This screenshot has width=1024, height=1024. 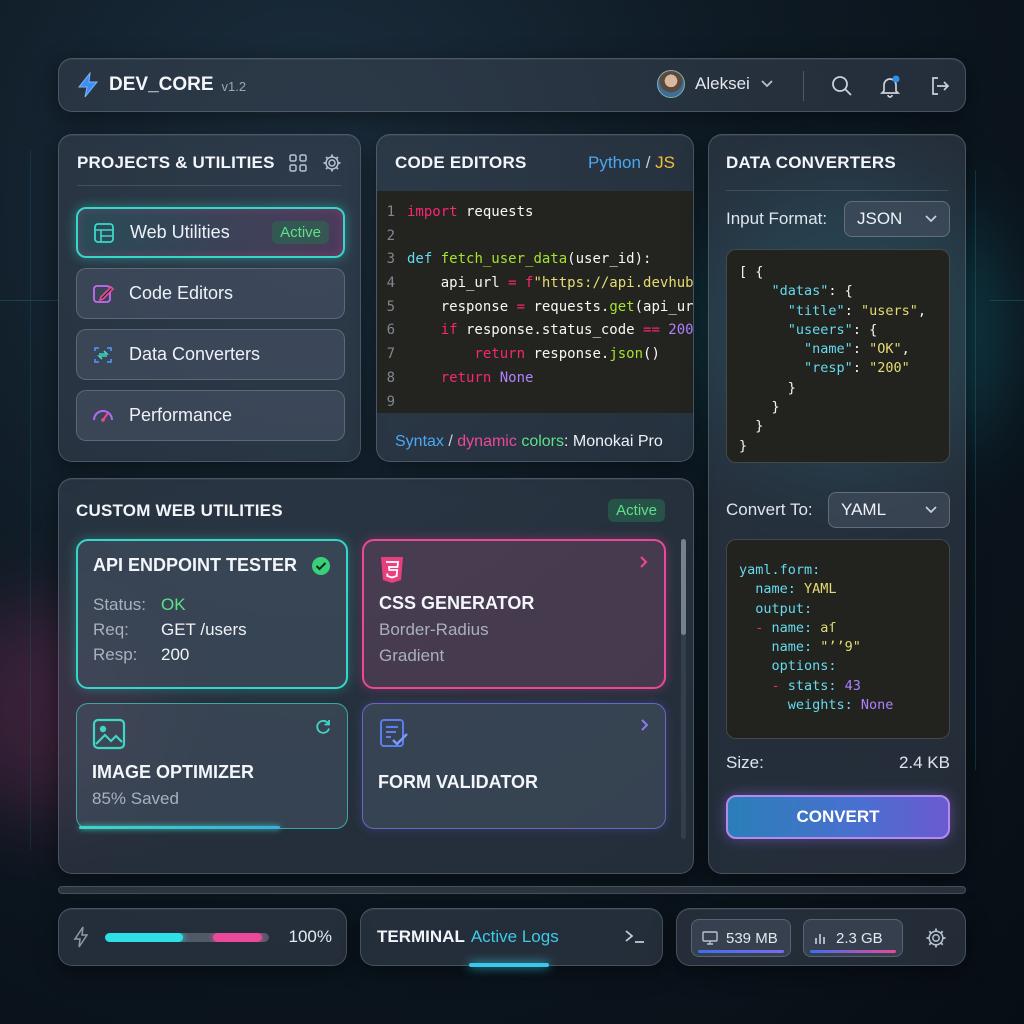 I want to click on card-title: FORM VALIDATOR, so click(x=458, y=782).